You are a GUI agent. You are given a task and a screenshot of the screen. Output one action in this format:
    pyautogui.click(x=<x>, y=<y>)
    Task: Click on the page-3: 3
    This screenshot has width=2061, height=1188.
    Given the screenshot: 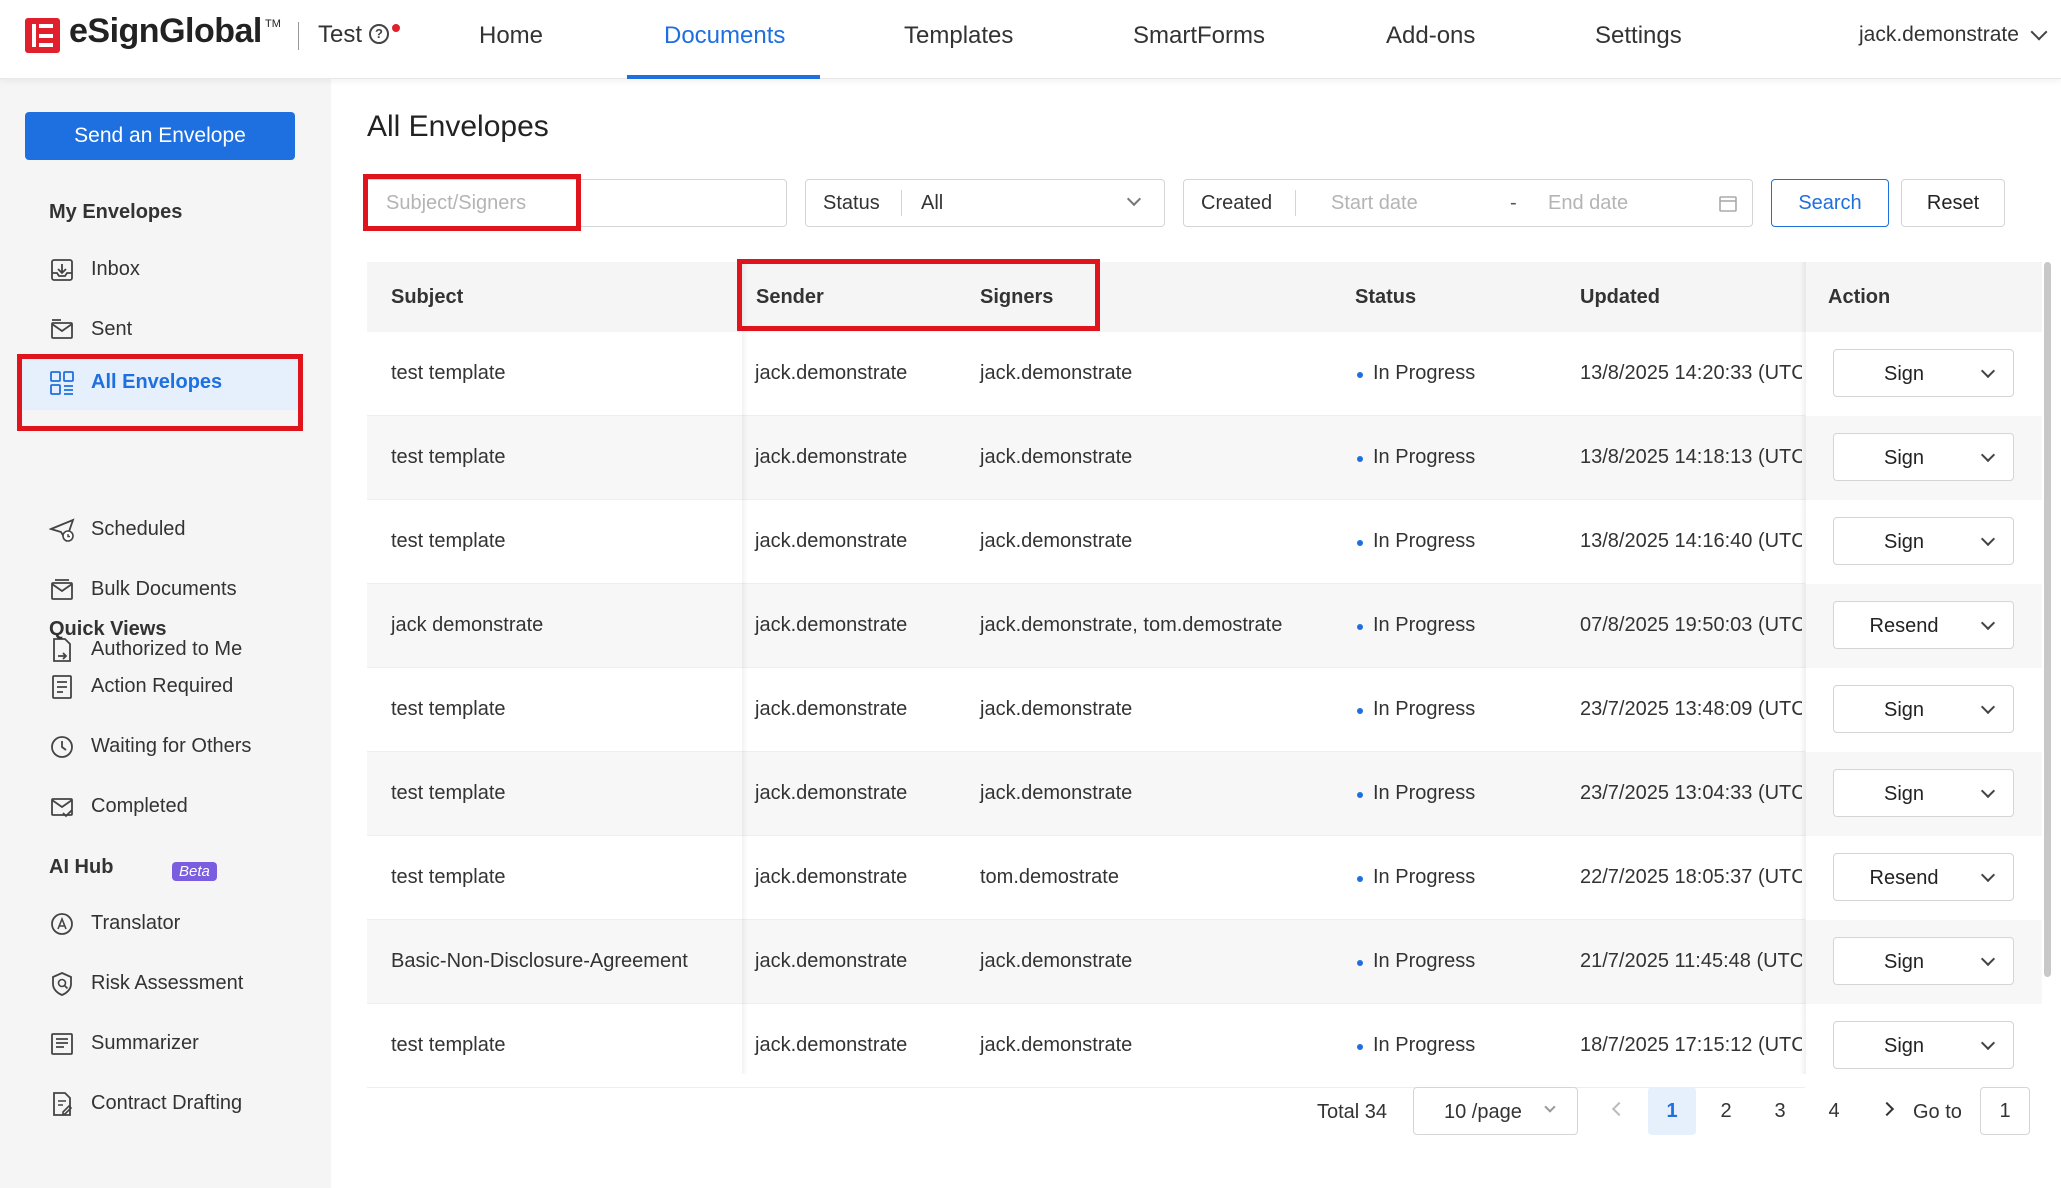 What is the action you would take?
    pyautogui.click(x=1780, y=1111)
    